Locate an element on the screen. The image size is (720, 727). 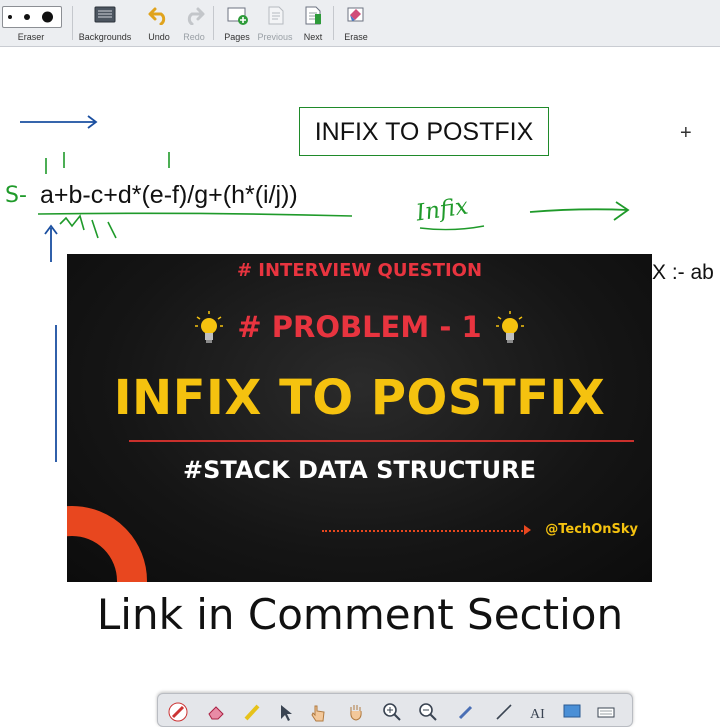
zoom-in-icon is located at coordinates (392, 712).